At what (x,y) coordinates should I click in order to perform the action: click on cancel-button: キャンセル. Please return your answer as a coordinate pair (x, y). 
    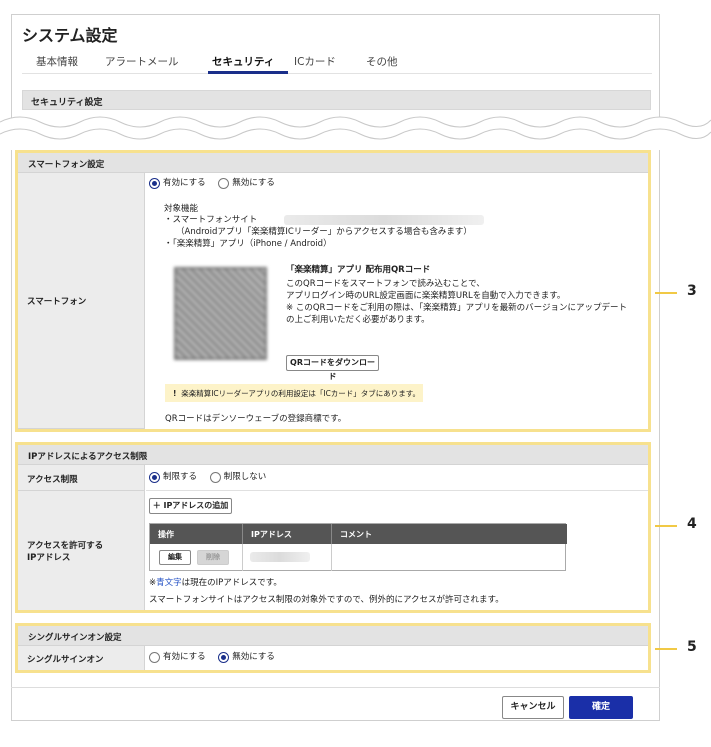
    Looking at the image, I should click on (533, 707).